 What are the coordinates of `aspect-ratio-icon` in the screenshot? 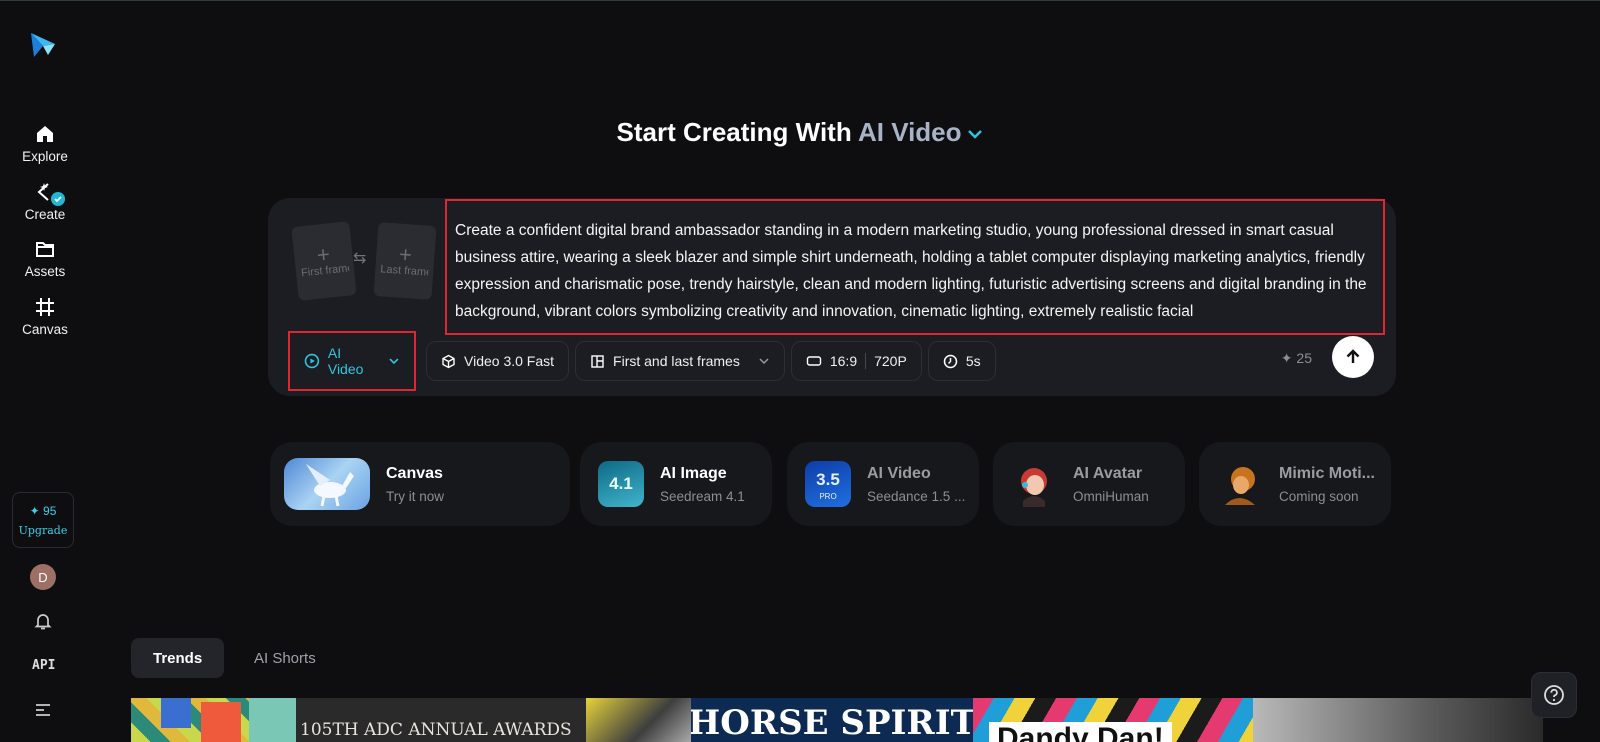 It's located at (814, 361).